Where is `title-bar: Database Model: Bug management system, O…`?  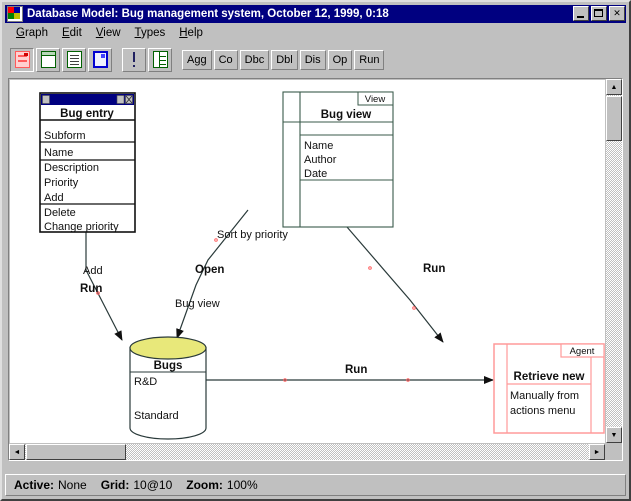 title-bar: Database Model: Bug management system, O… is located at coordinates (315, 14).